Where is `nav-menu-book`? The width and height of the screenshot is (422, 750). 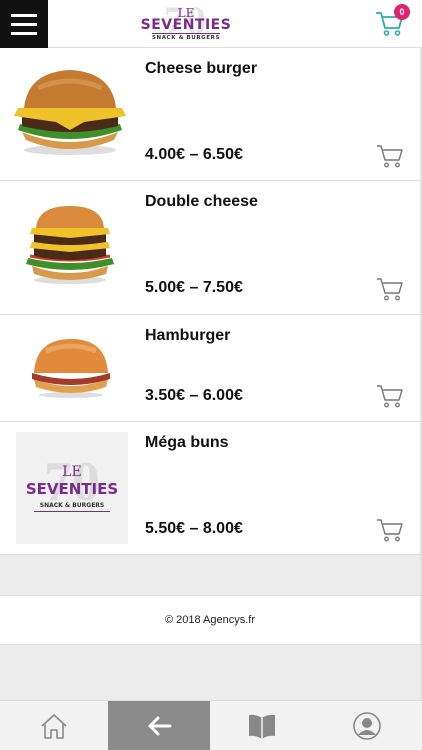 nav-menu-book is located at coordinates (262, 725).